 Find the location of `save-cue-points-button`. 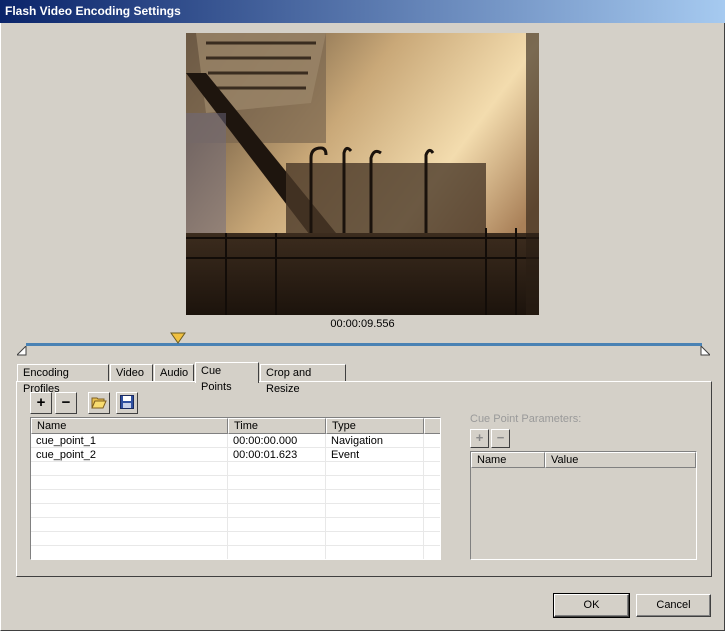

save-cue-points-button is located at coordinates (127, 403).